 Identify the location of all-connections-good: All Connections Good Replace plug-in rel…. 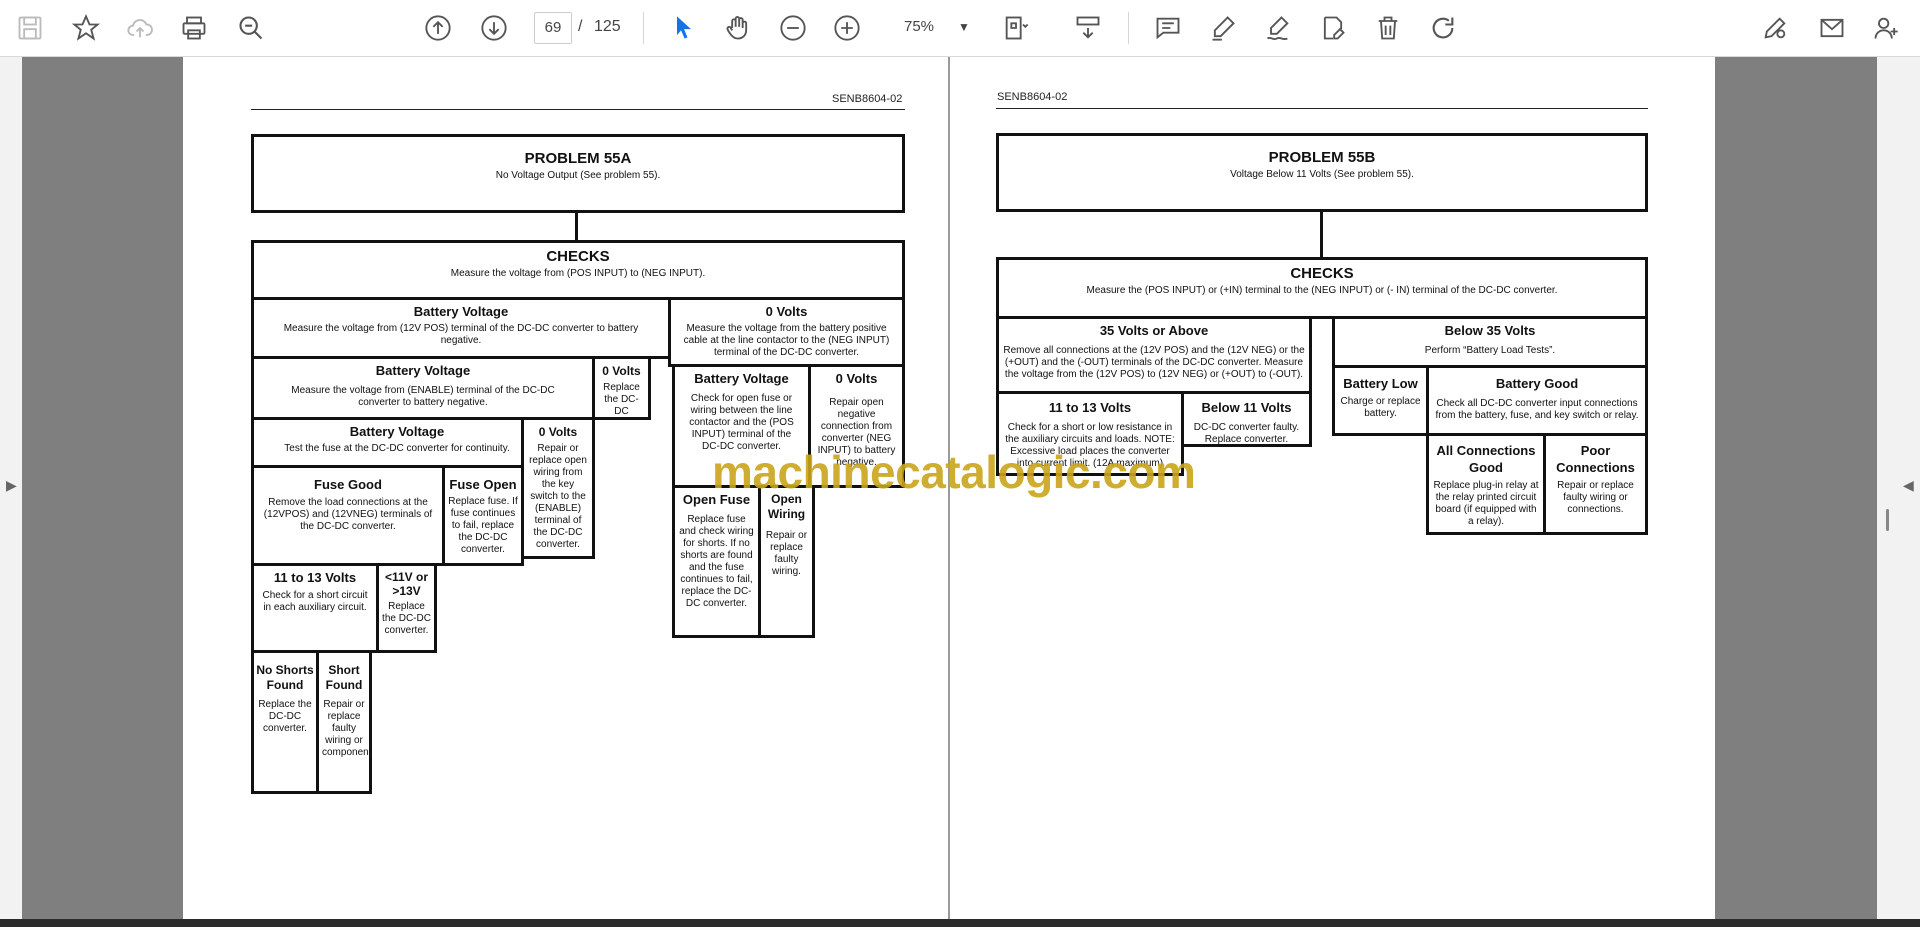
(1486, 484).